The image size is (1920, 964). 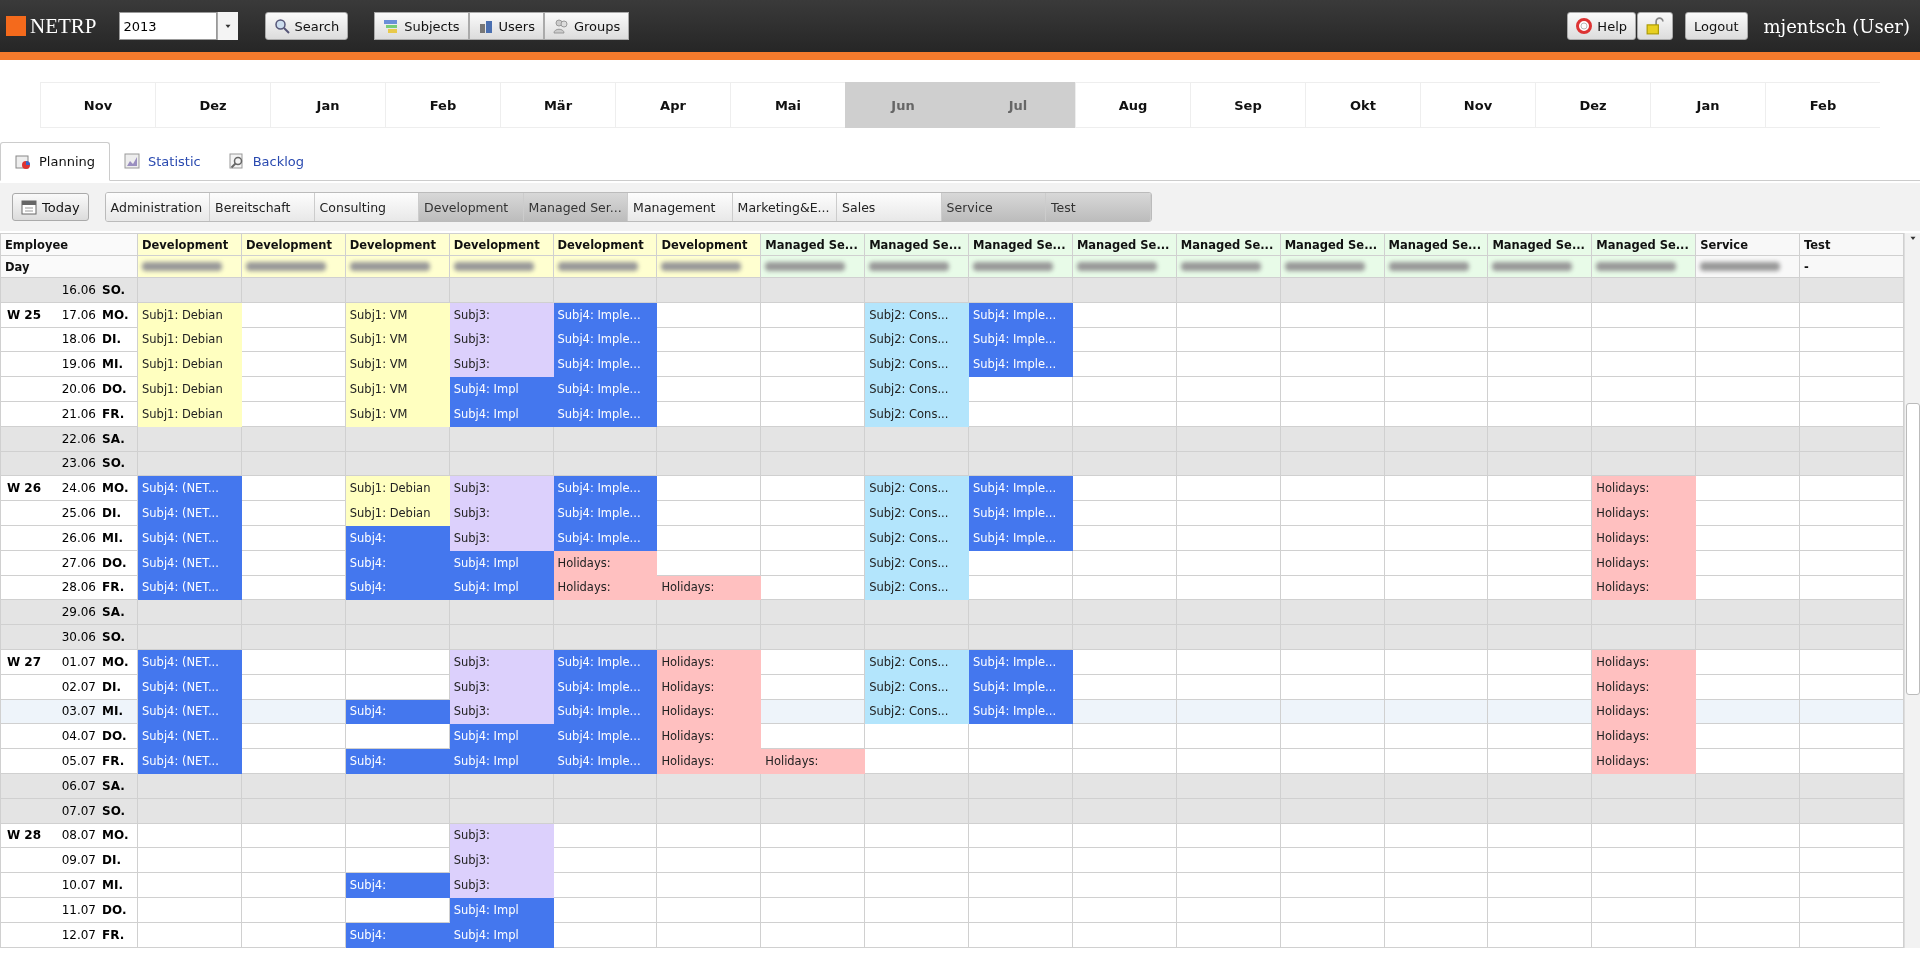 What do you see at coordinates (680, 207) in the screenshot?
I see `group-filter-button: Management` at bounding box center [680, 207].